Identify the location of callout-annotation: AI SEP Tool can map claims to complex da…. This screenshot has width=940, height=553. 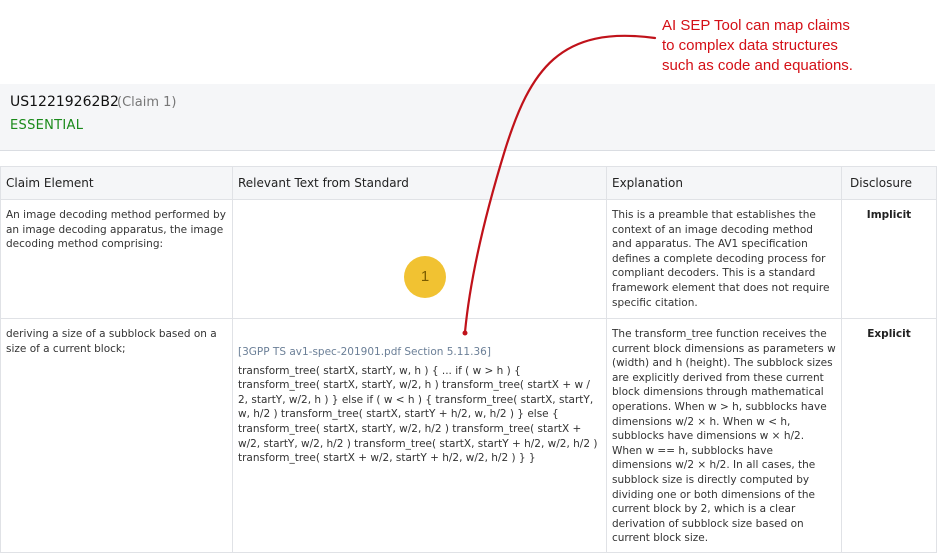
(797, 46).